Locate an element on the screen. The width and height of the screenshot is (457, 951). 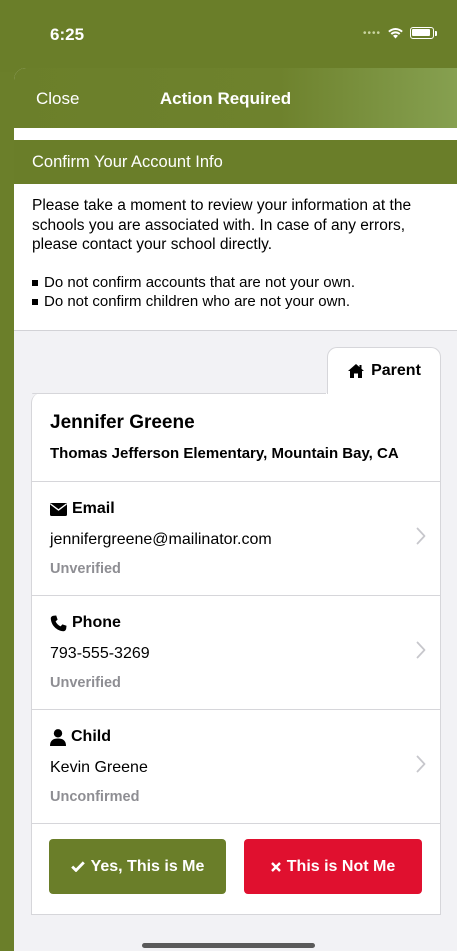
phone-label: Phone is located at coordinates (96, 623).